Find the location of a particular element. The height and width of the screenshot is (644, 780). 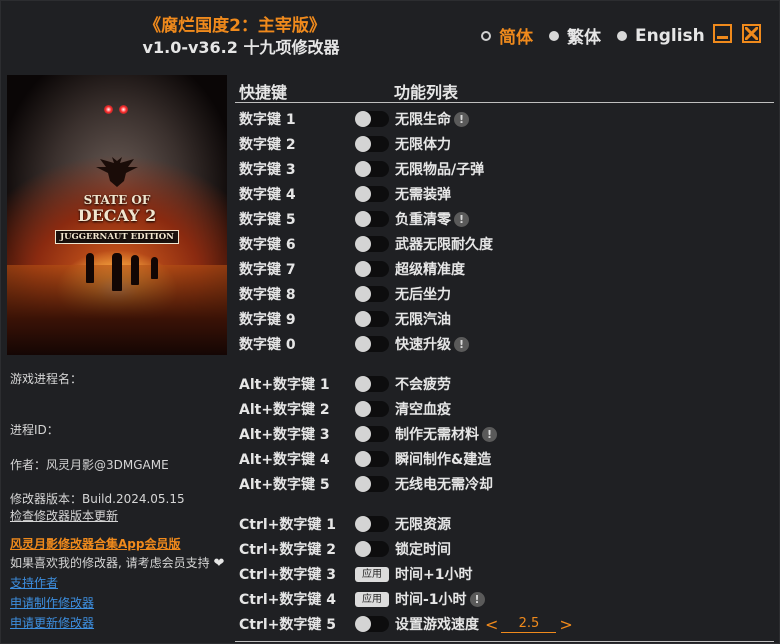

radio-selected-icon is located at coordinates (486, 35).